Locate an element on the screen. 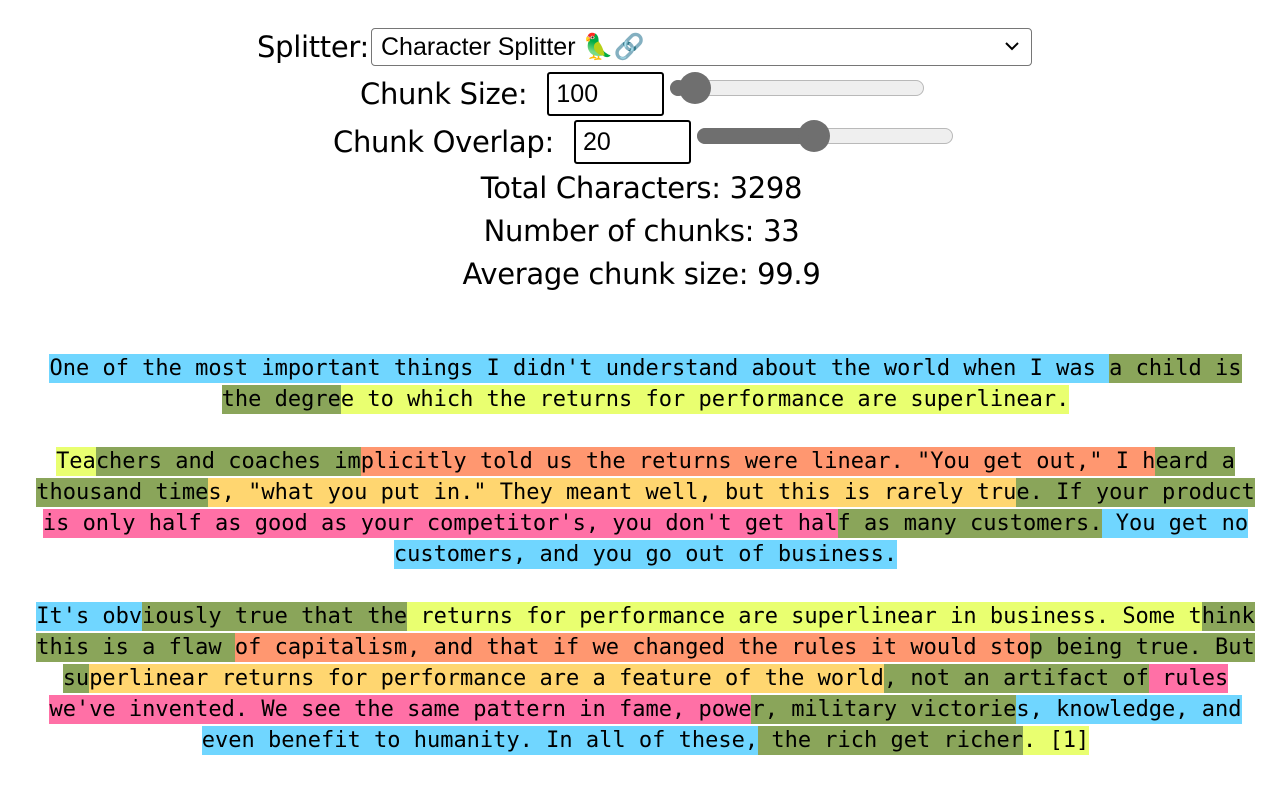 The image size is (1287, 800). text-chunk: , not an artifact of is located at coordinates (1016, 678).